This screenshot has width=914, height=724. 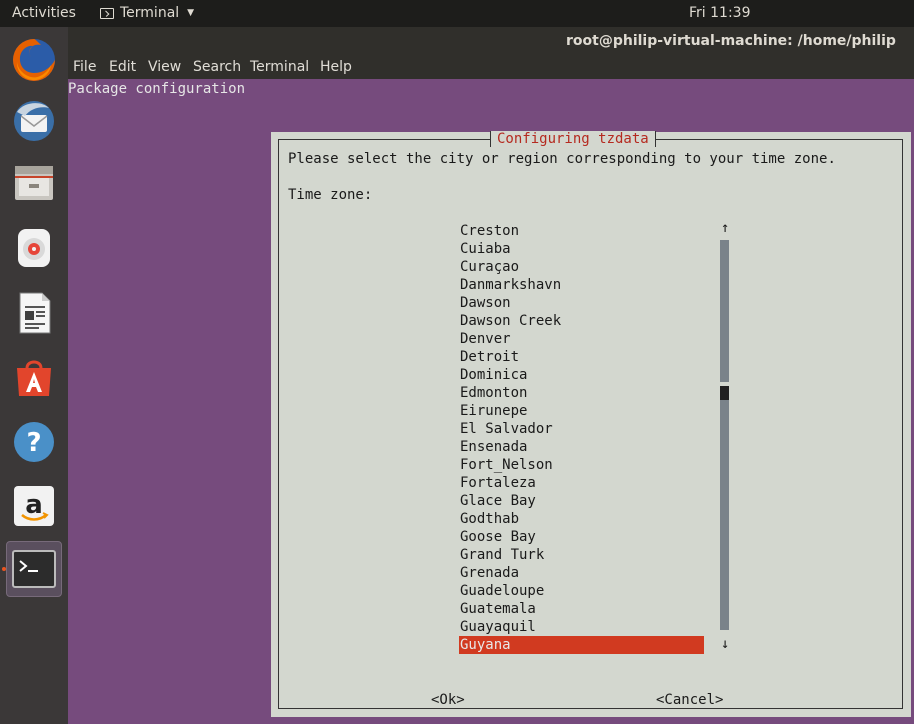 What do you see at coordinates (581, 249) in the screenshot?
I see `list-item: Cuiaba` at bounding box center [581, 249].